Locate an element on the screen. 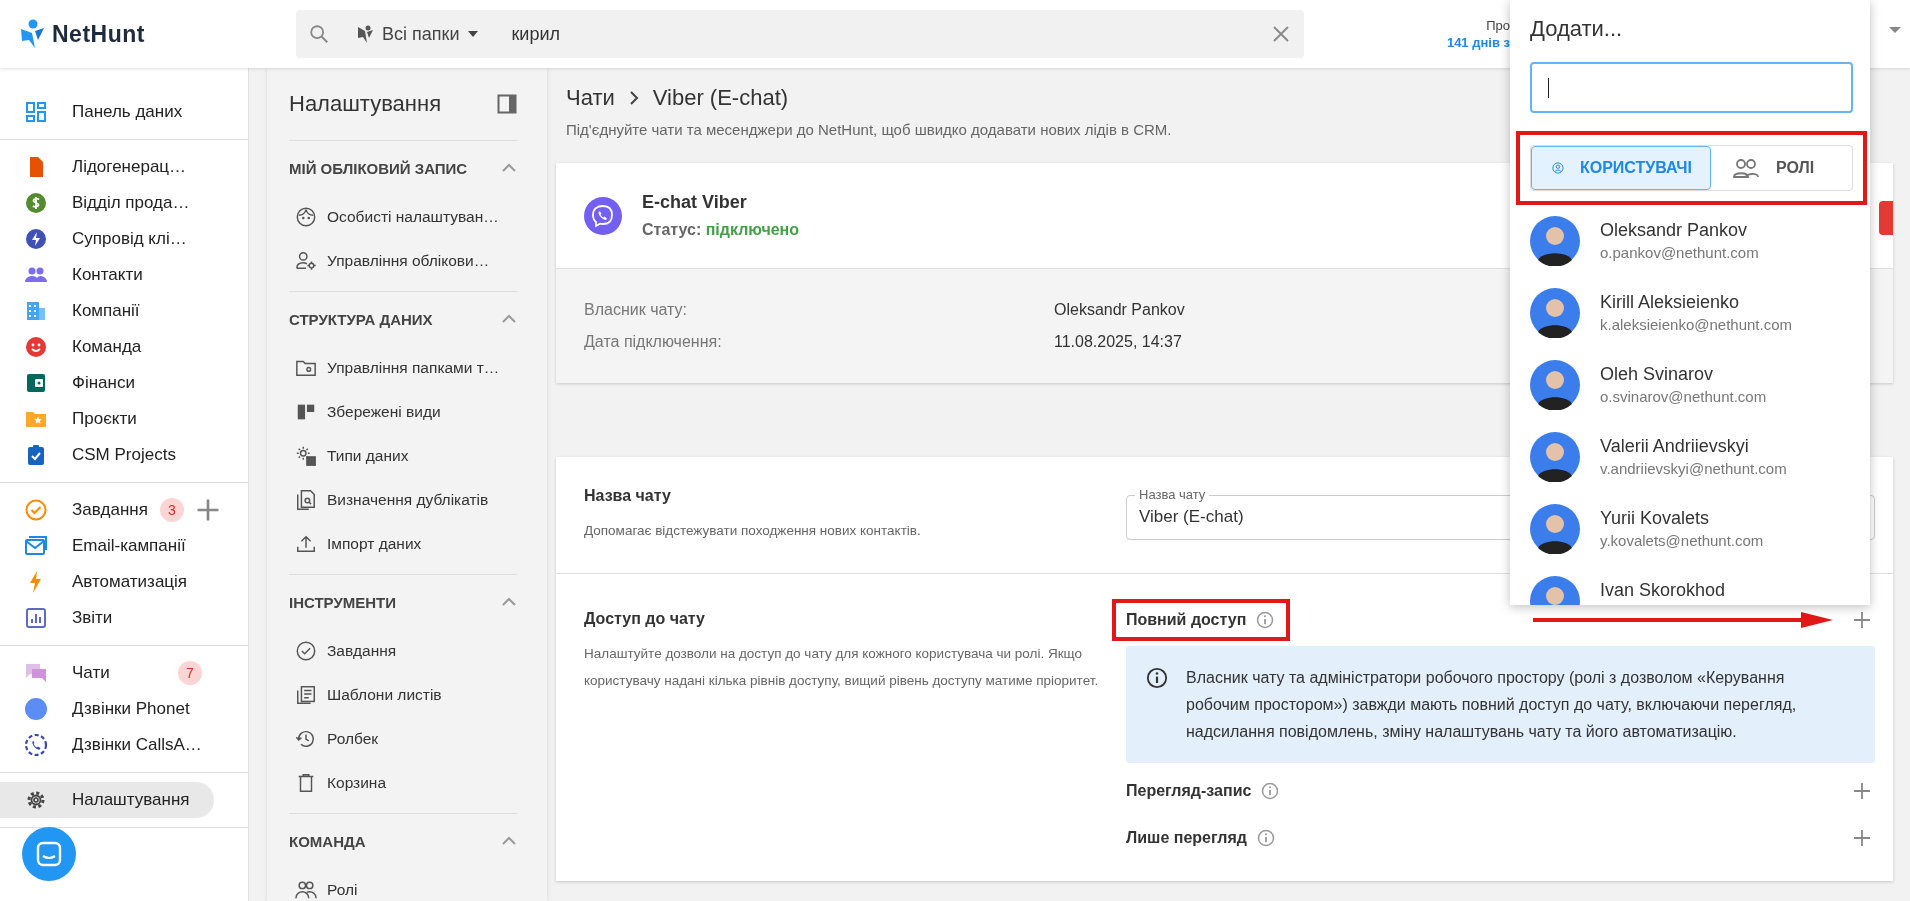  user-item: Kirill Aleksieienko k.aleksieienko@nethunt.com is located at coordinates (1691, 313).